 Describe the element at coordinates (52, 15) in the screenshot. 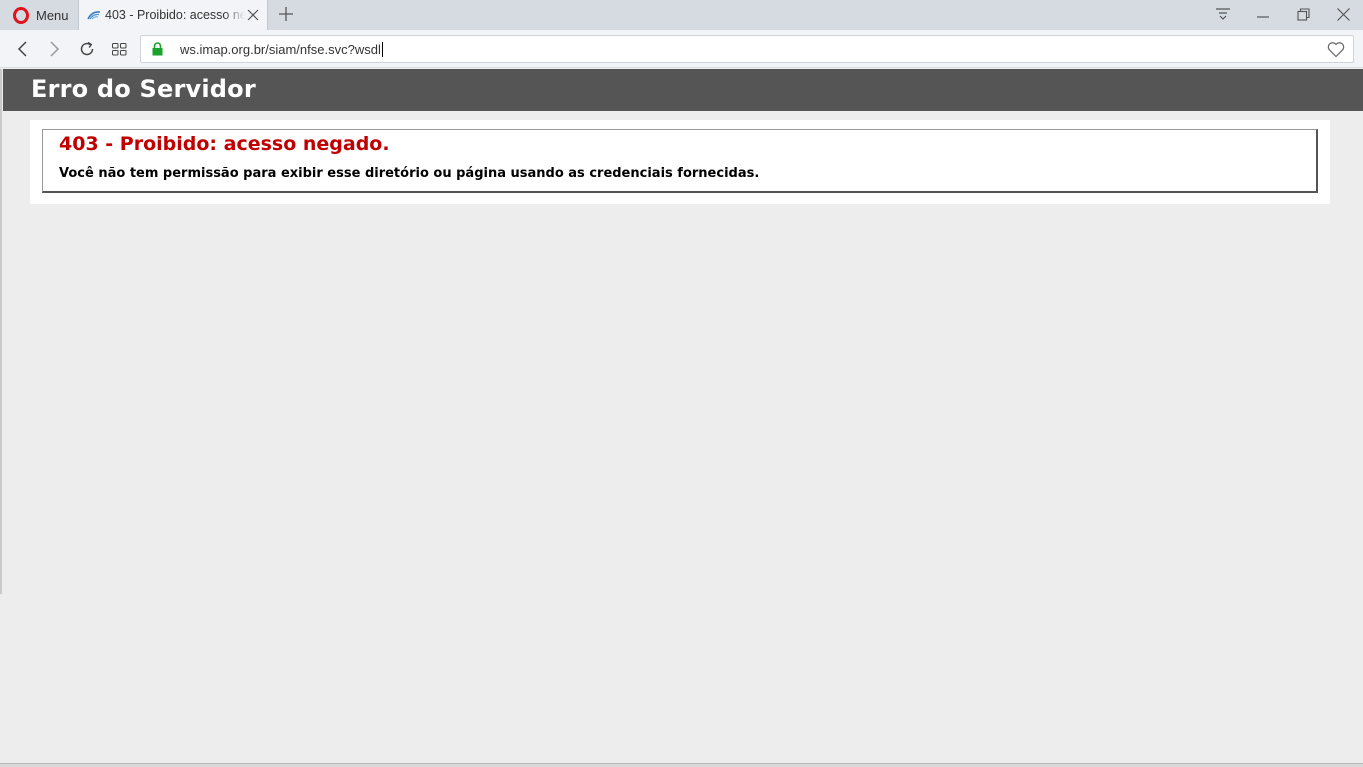

I see `menu-label: Menu` at that location.